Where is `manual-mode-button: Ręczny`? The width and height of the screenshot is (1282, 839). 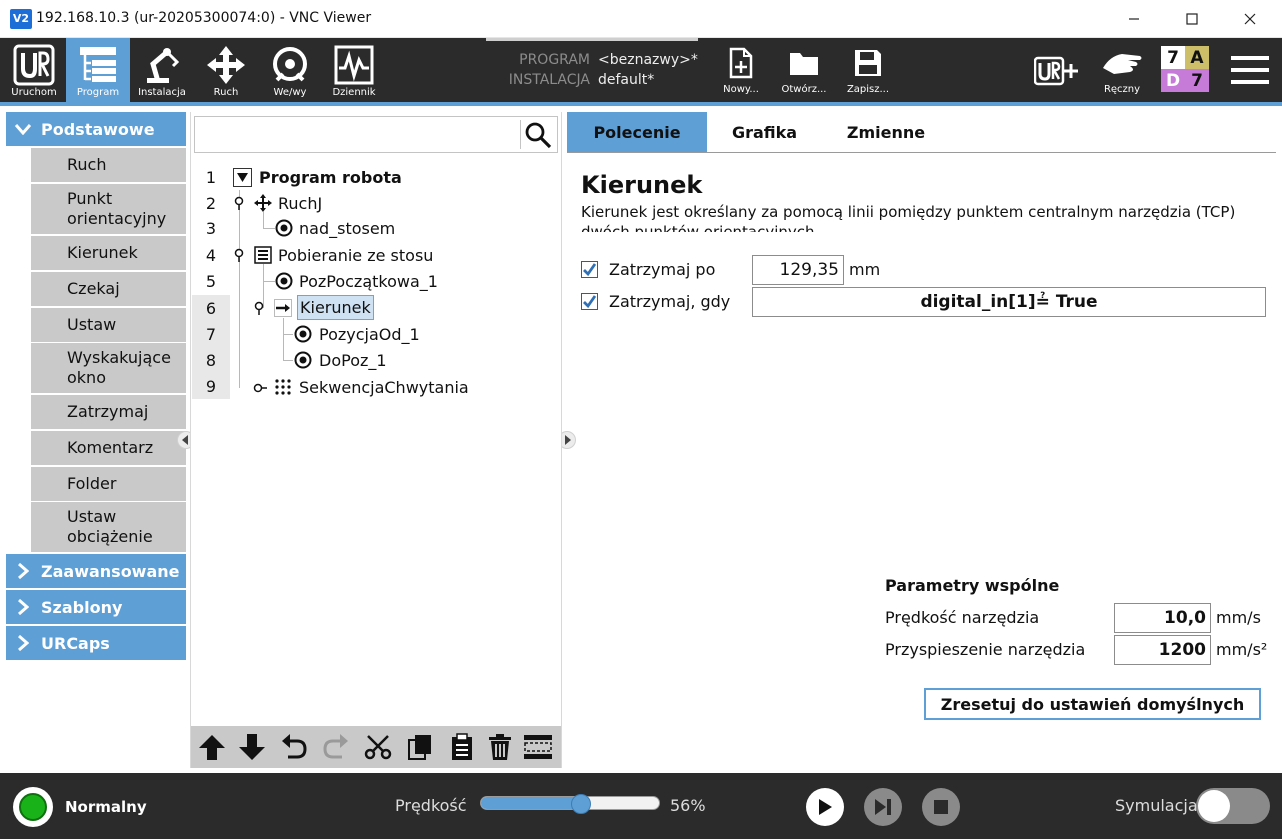
manual-mode-button: Ręczny is located at coordinates (1122, 75).